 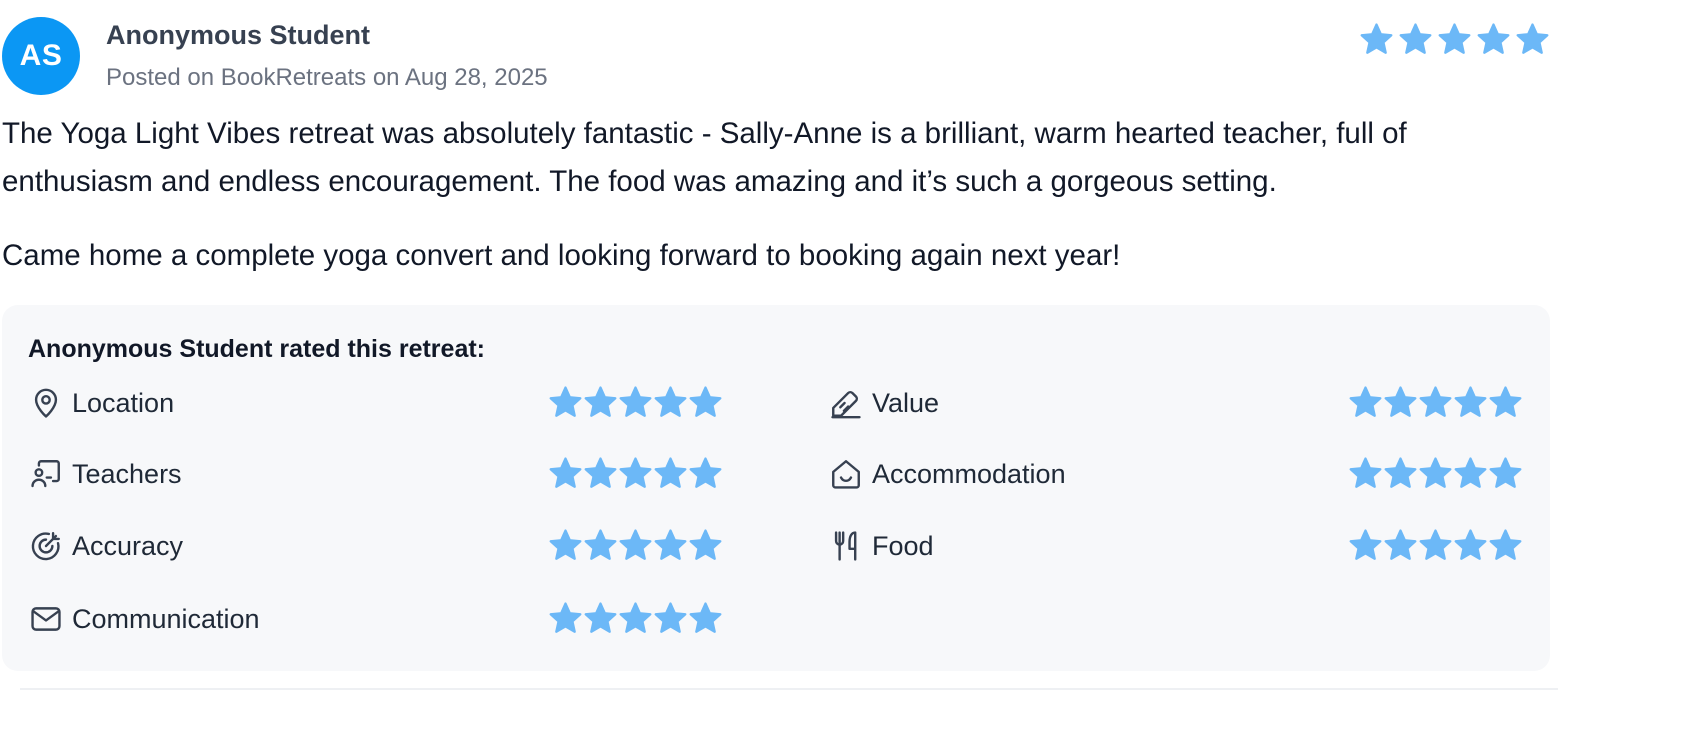 I want to click on rating-stars-communication, so click(x=635, y=618).